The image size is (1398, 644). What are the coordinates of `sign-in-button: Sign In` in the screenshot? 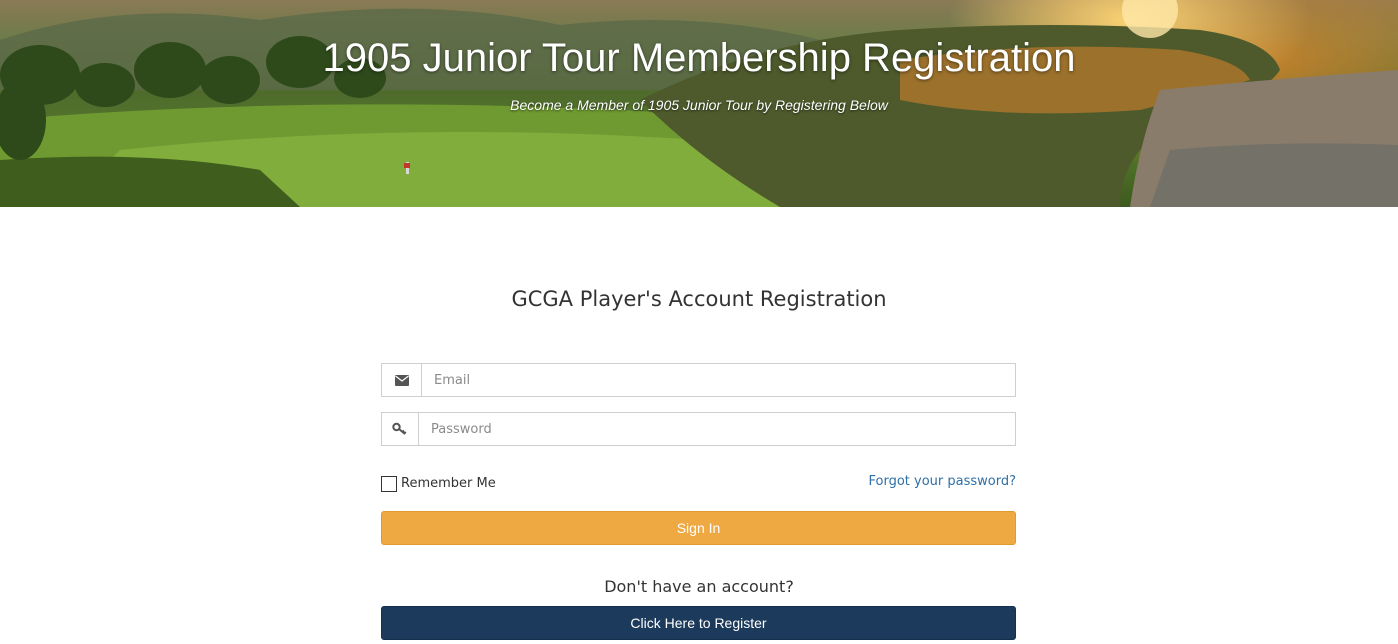 It's located at (698, 528).